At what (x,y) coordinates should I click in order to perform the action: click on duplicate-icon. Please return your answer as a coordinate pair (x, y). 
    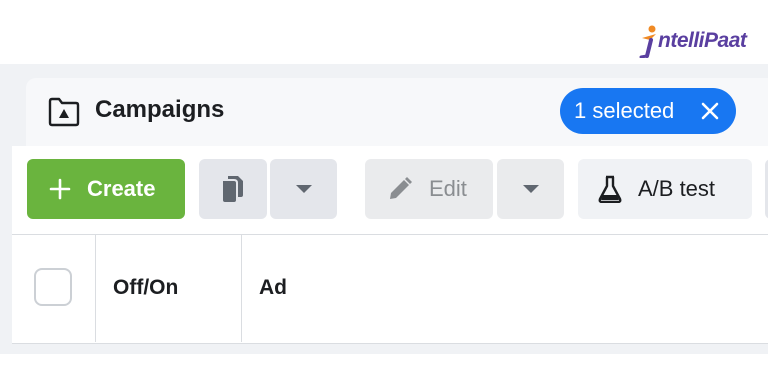
    Looking at the image, I should click on (233, 189).